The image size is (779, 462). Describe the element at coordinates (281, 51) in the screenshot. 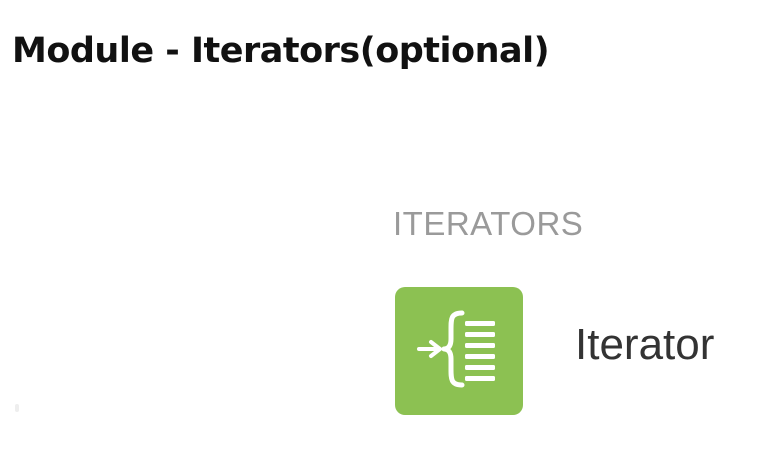

I see `page-title: Module - Iterators(optional)` at that location.